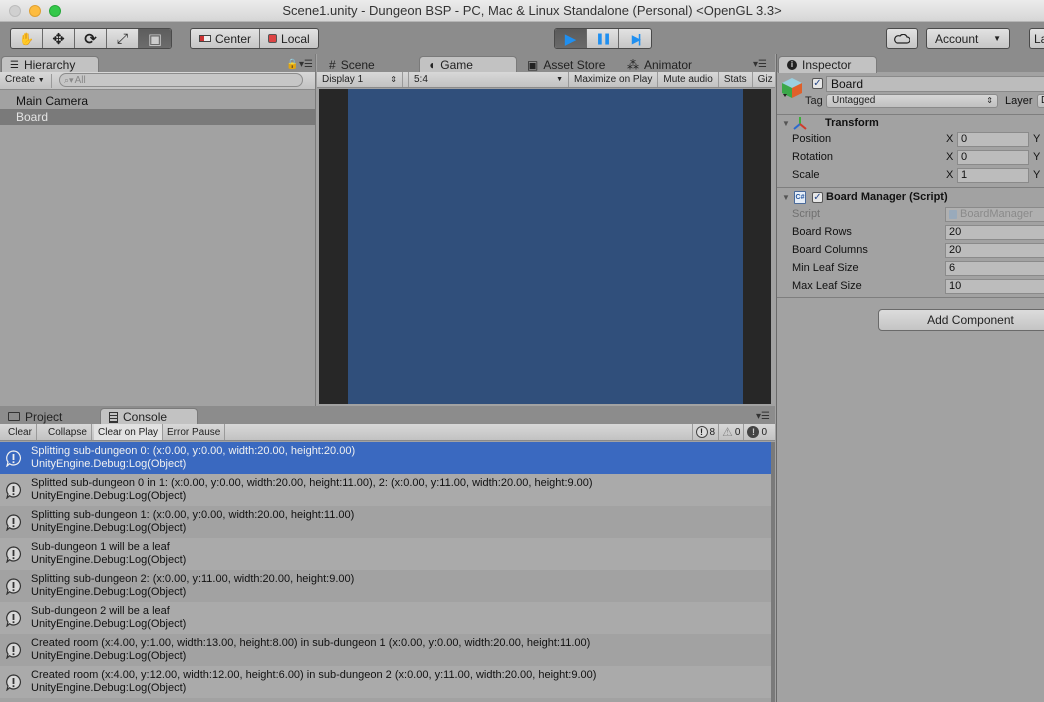  I want to click on pivot-label: Center, so click(233, 38).